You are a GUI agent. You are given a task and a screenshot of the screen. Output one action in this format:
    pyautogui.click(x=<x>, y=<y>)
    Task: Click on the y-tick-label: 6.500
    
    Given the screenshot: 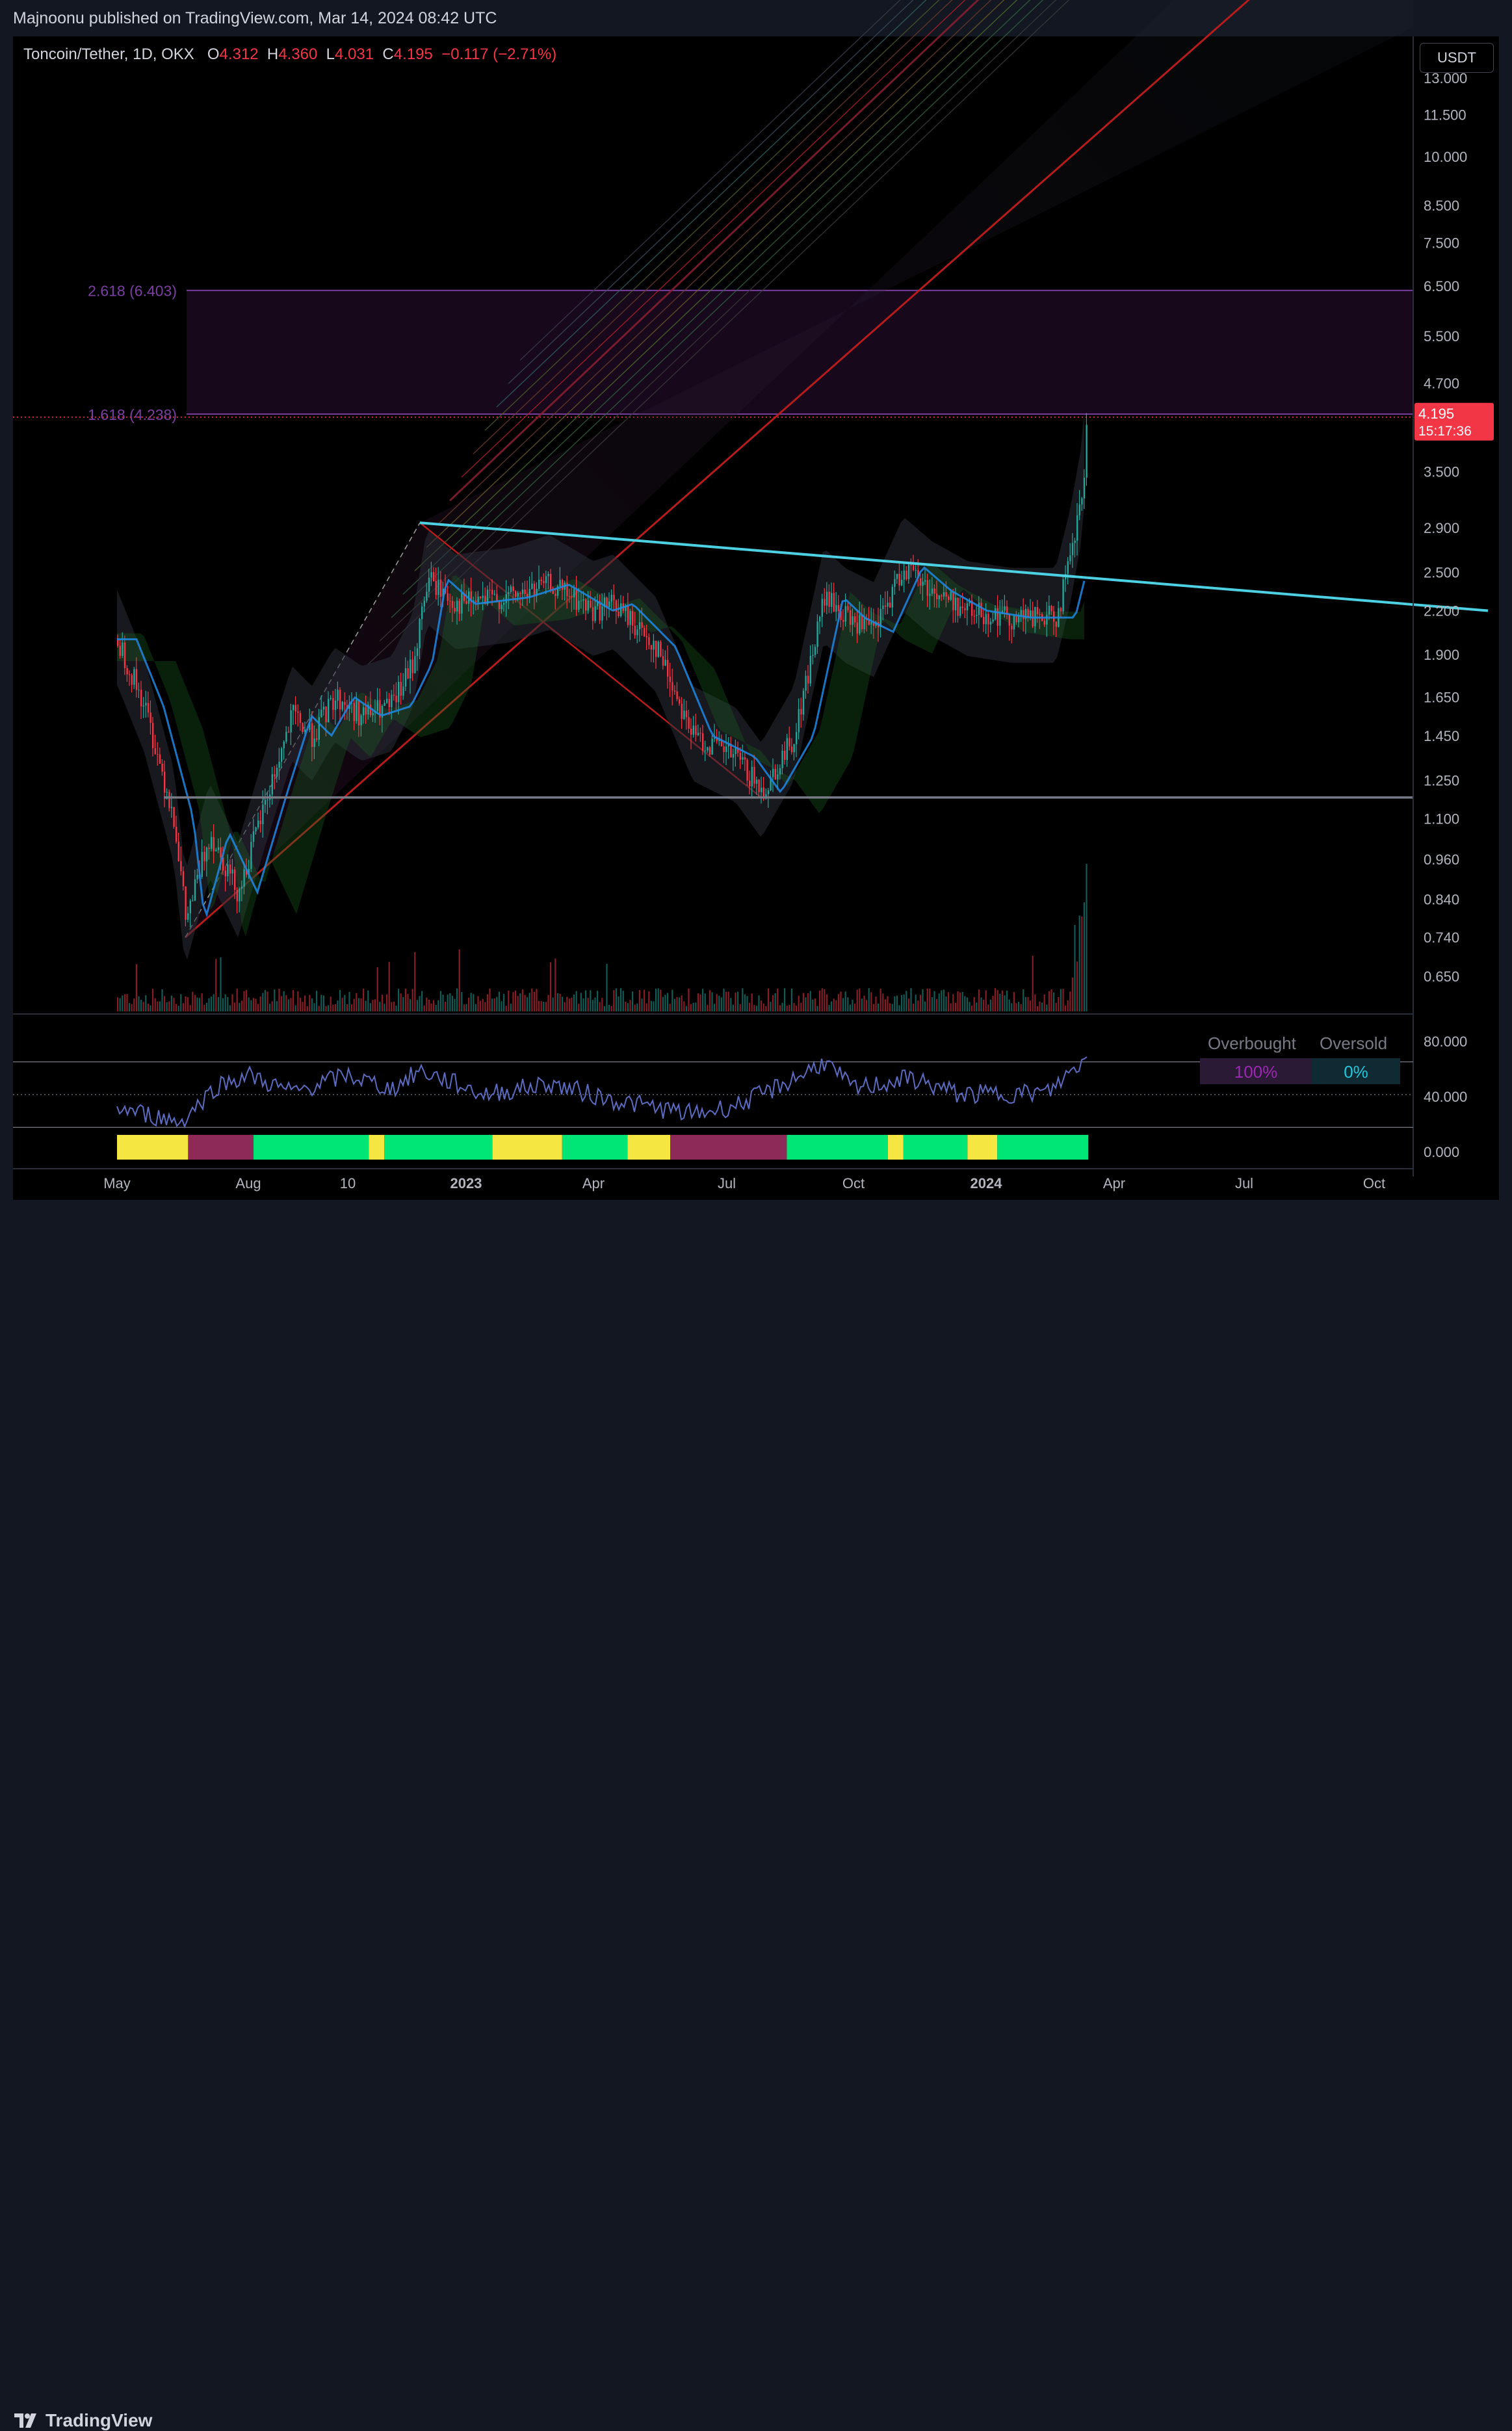 What is the action you would take?
    pyautogui.click(x=1441, y=286)
    